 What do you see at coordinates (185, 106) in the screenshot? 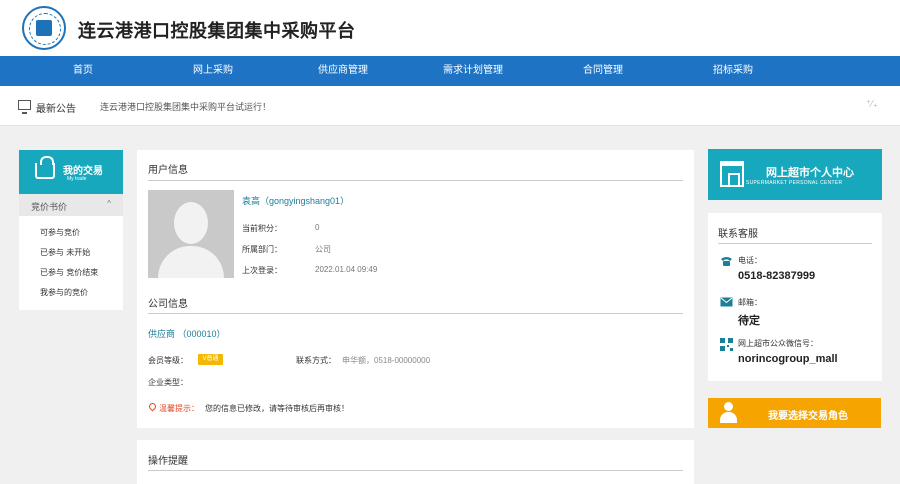
I see `notice-text: 连云港港口控股集团集中采购平台试运行！` at bounding box center [185, 106].